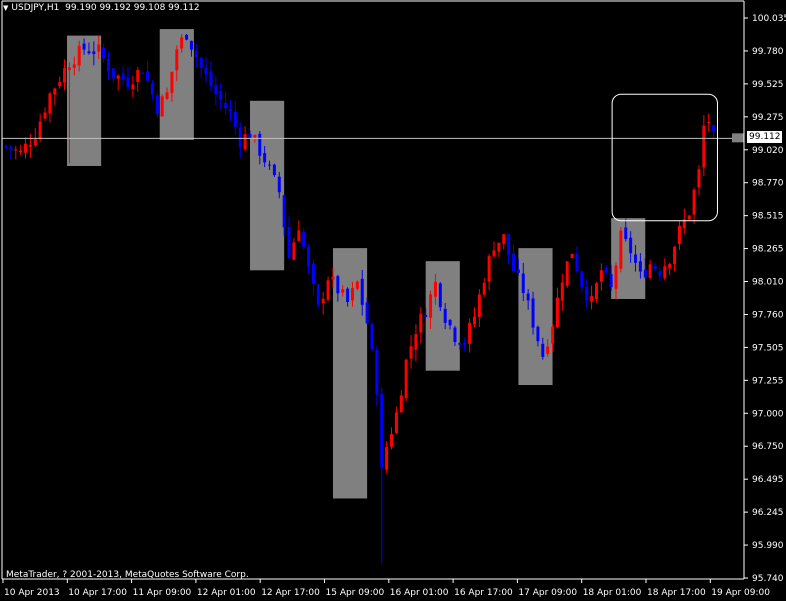  What do you see at coordinates (764, 137) in the screenshot?
I see `current-price-tag: 99.112` at bounding box center [764, 137].